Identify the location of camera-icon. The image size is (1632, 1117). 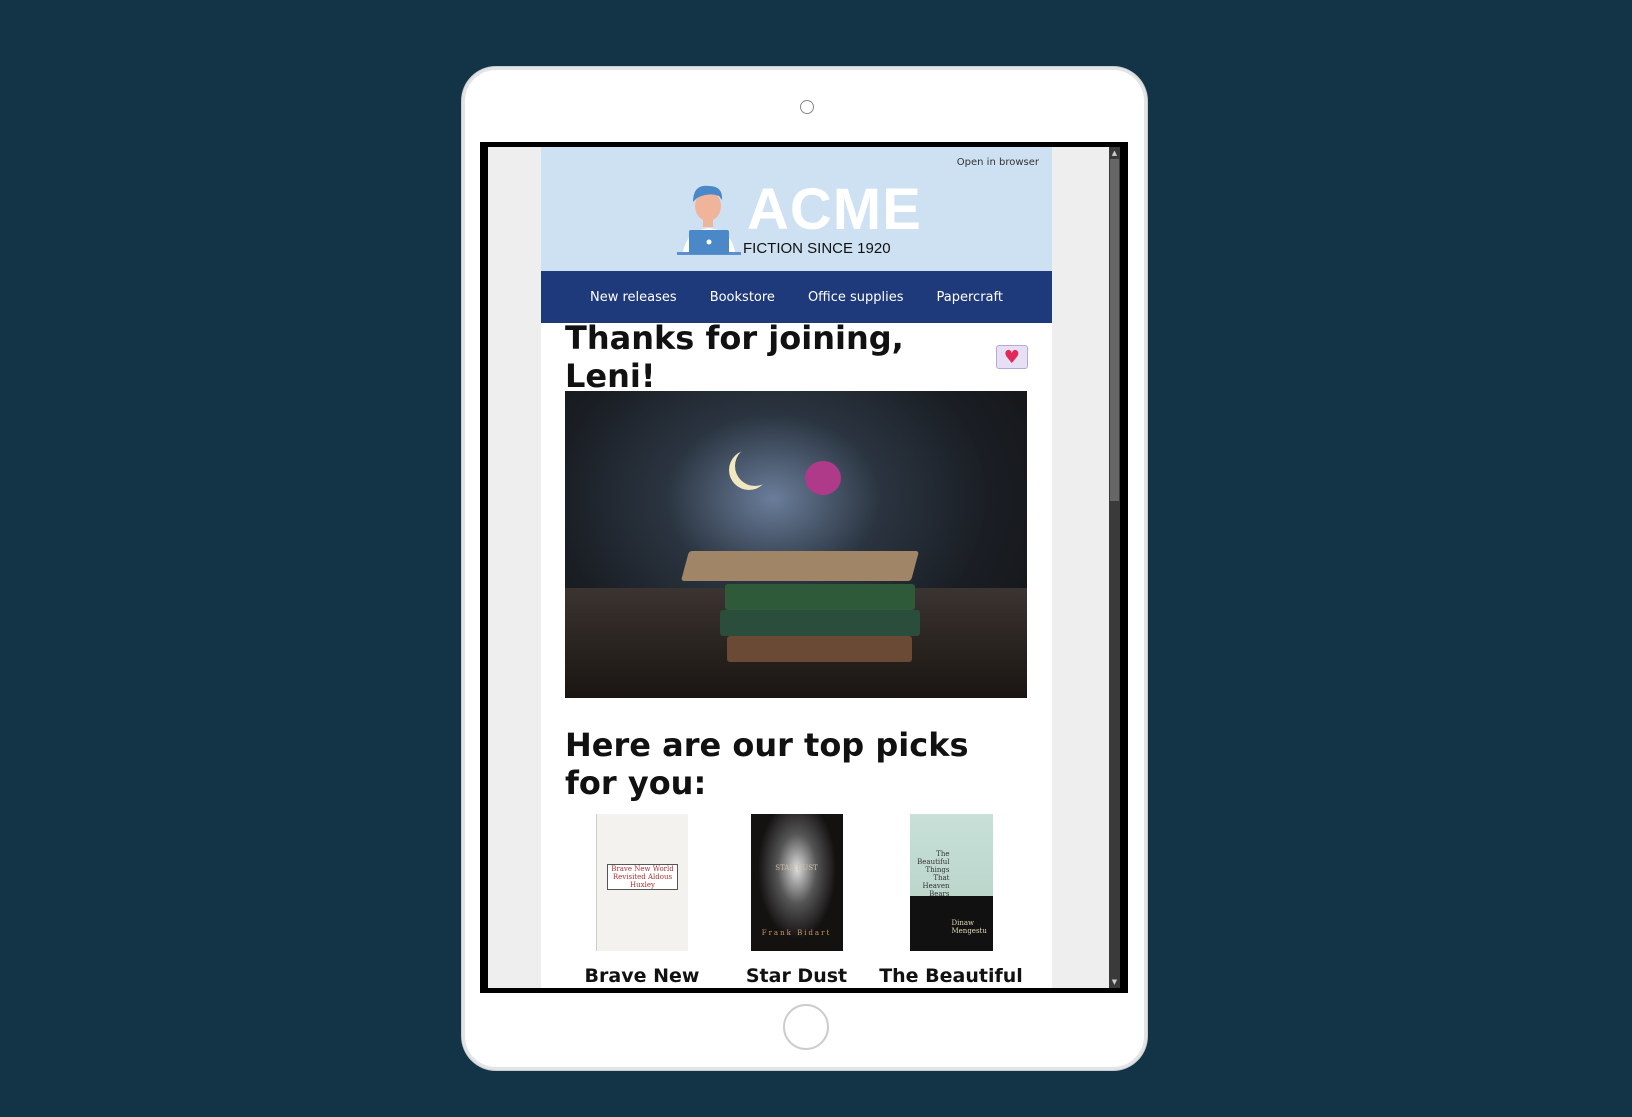
(807, 107).